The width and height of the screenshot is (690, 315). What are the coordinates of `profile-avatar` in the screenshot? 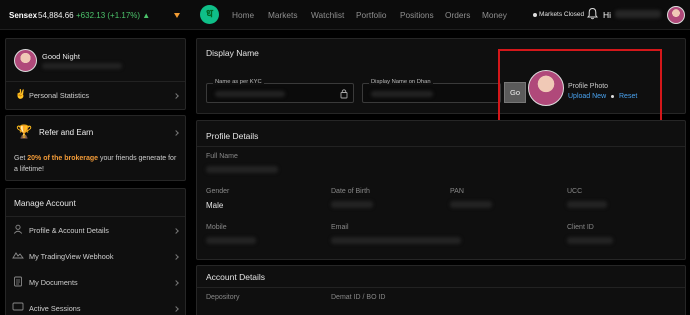 It's located at (25, 60).